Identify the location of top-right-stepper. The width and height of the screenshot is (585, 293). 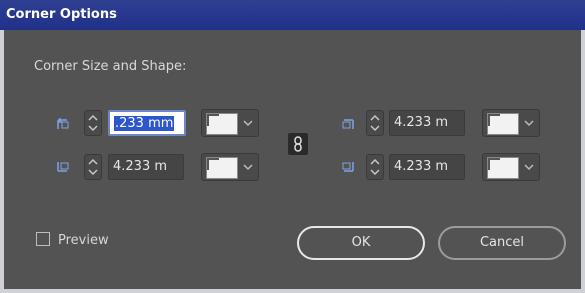
(375, 123).